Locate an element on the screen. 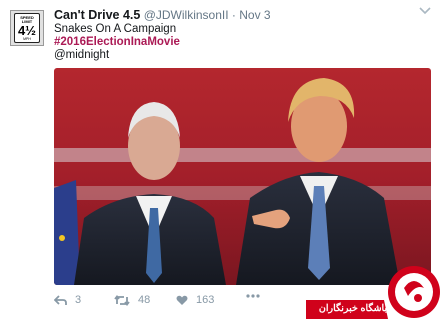 The width and height of the screenshot is (441, 324). avatar: SPEED LIMIT 4½ MPH is located at coordinates (27, 28).